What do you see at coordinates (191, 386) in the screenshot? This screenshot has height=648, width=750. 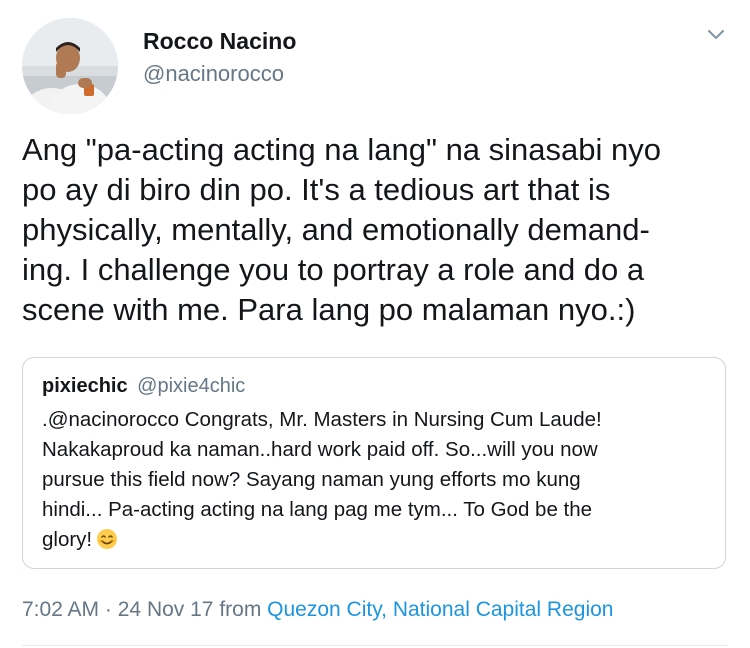 I see `quoted-user-handle: @pixie4chic` at bounding box center [191, 386].